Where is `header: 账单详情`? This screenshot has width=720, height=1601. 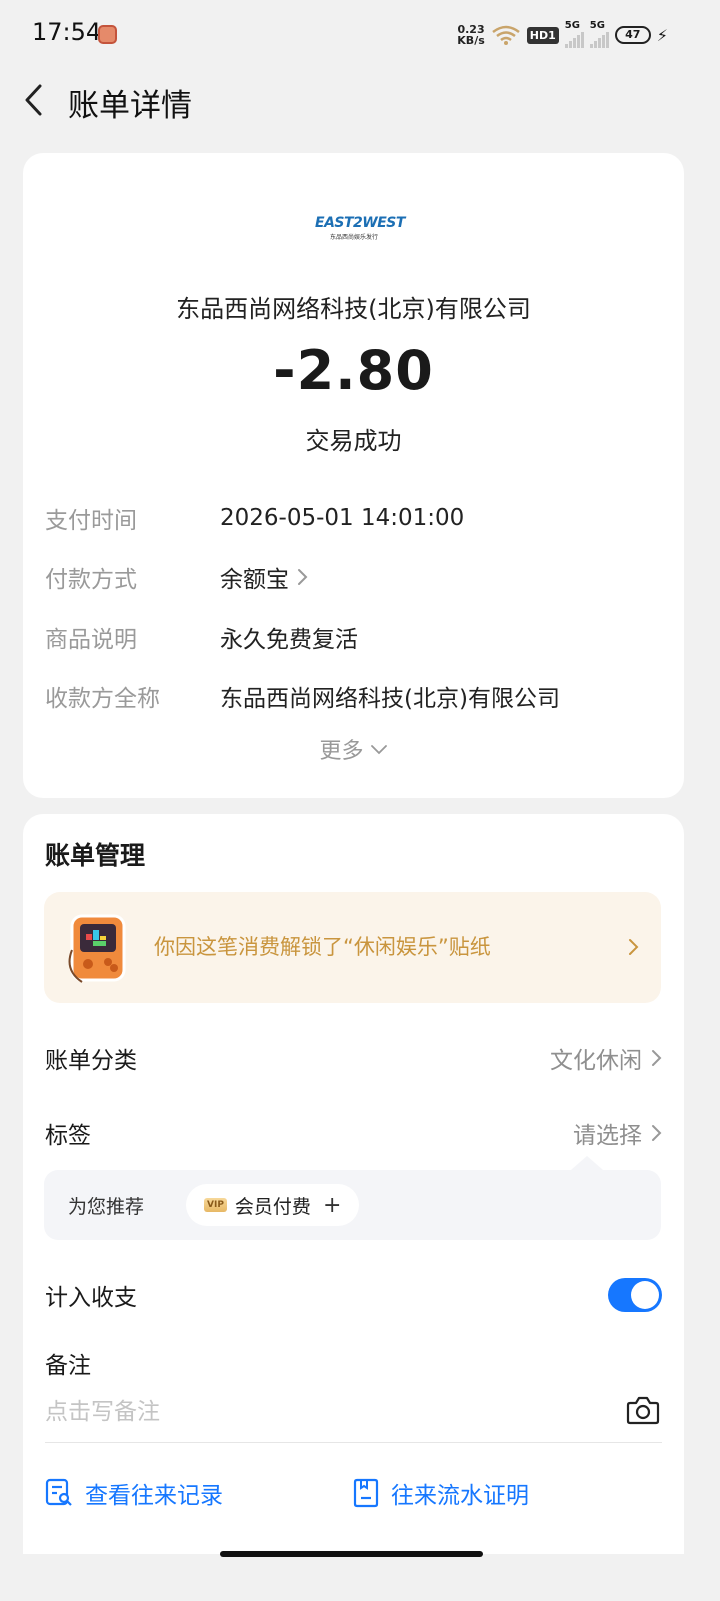
header: 账单详情 is located at coordinates (360, 101).